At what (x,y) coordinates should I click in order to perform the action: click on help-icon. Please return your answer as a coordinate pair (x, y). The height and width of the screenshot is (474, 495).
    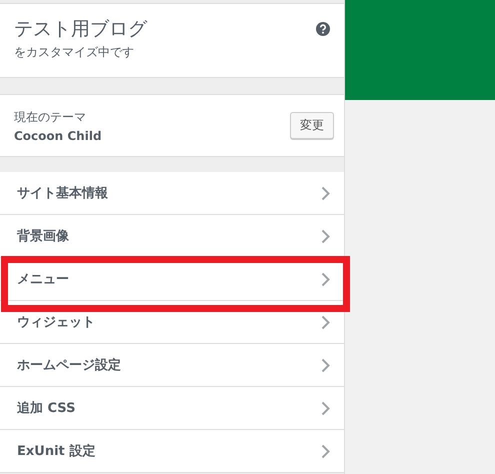
    Looking at the image, I should click on (323, 29).